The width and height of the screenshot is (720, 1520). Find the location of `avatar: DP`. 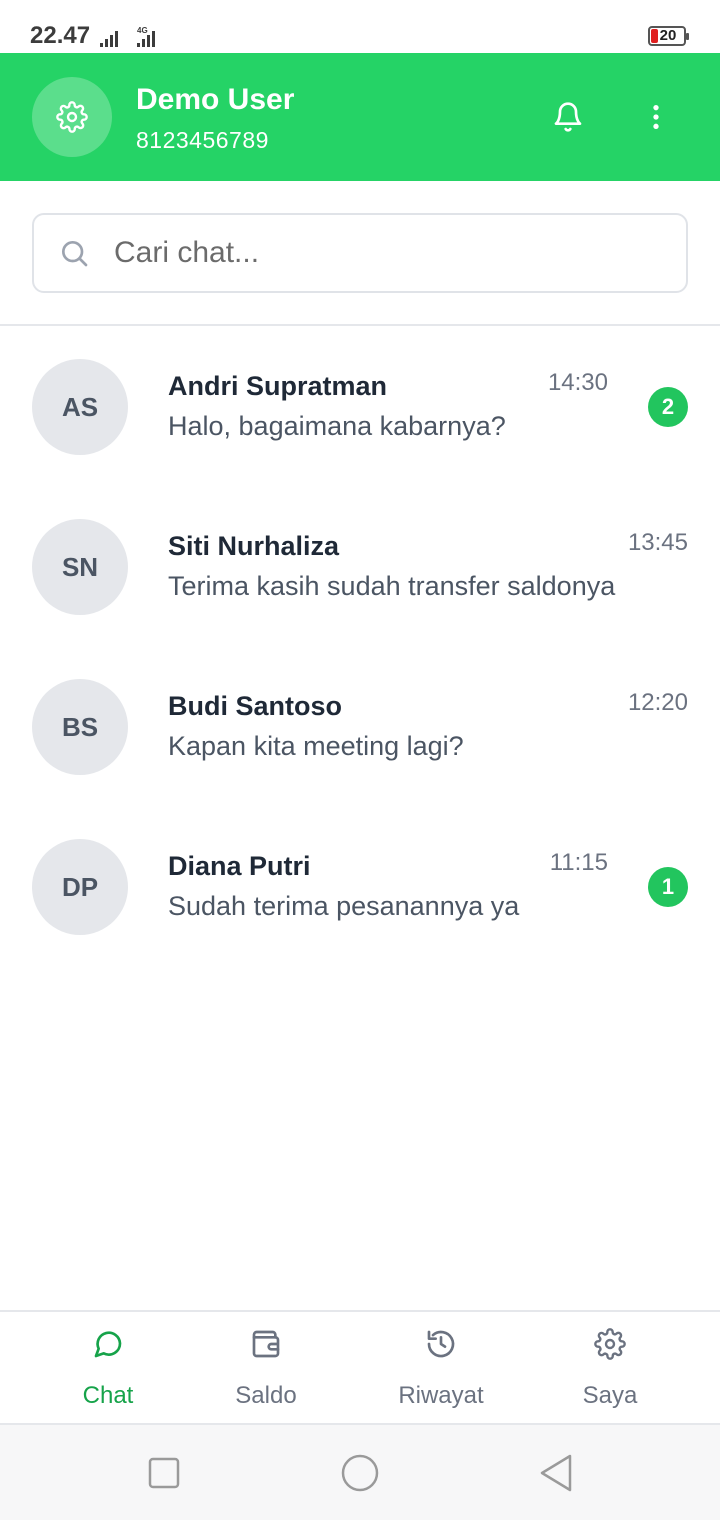

avatar: DP is located at coordinates (80, 887).